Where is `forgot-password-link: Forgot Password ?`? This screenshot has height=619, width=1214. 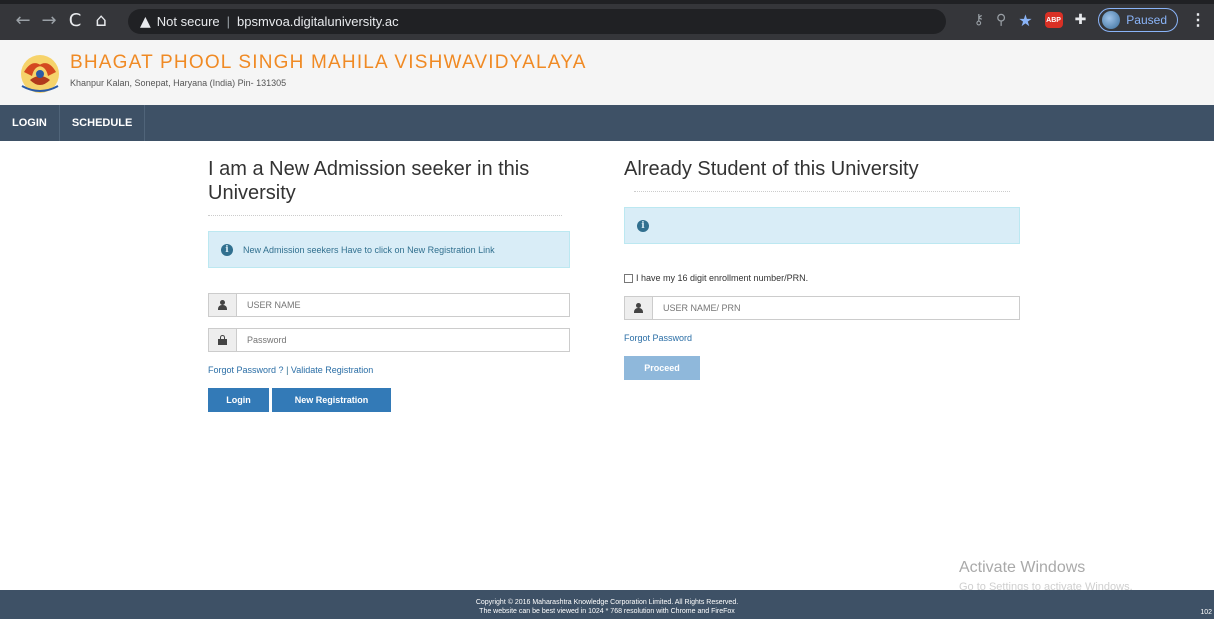
forgot-password-link: Forgot Password ? is located at coordinates (246, 370).